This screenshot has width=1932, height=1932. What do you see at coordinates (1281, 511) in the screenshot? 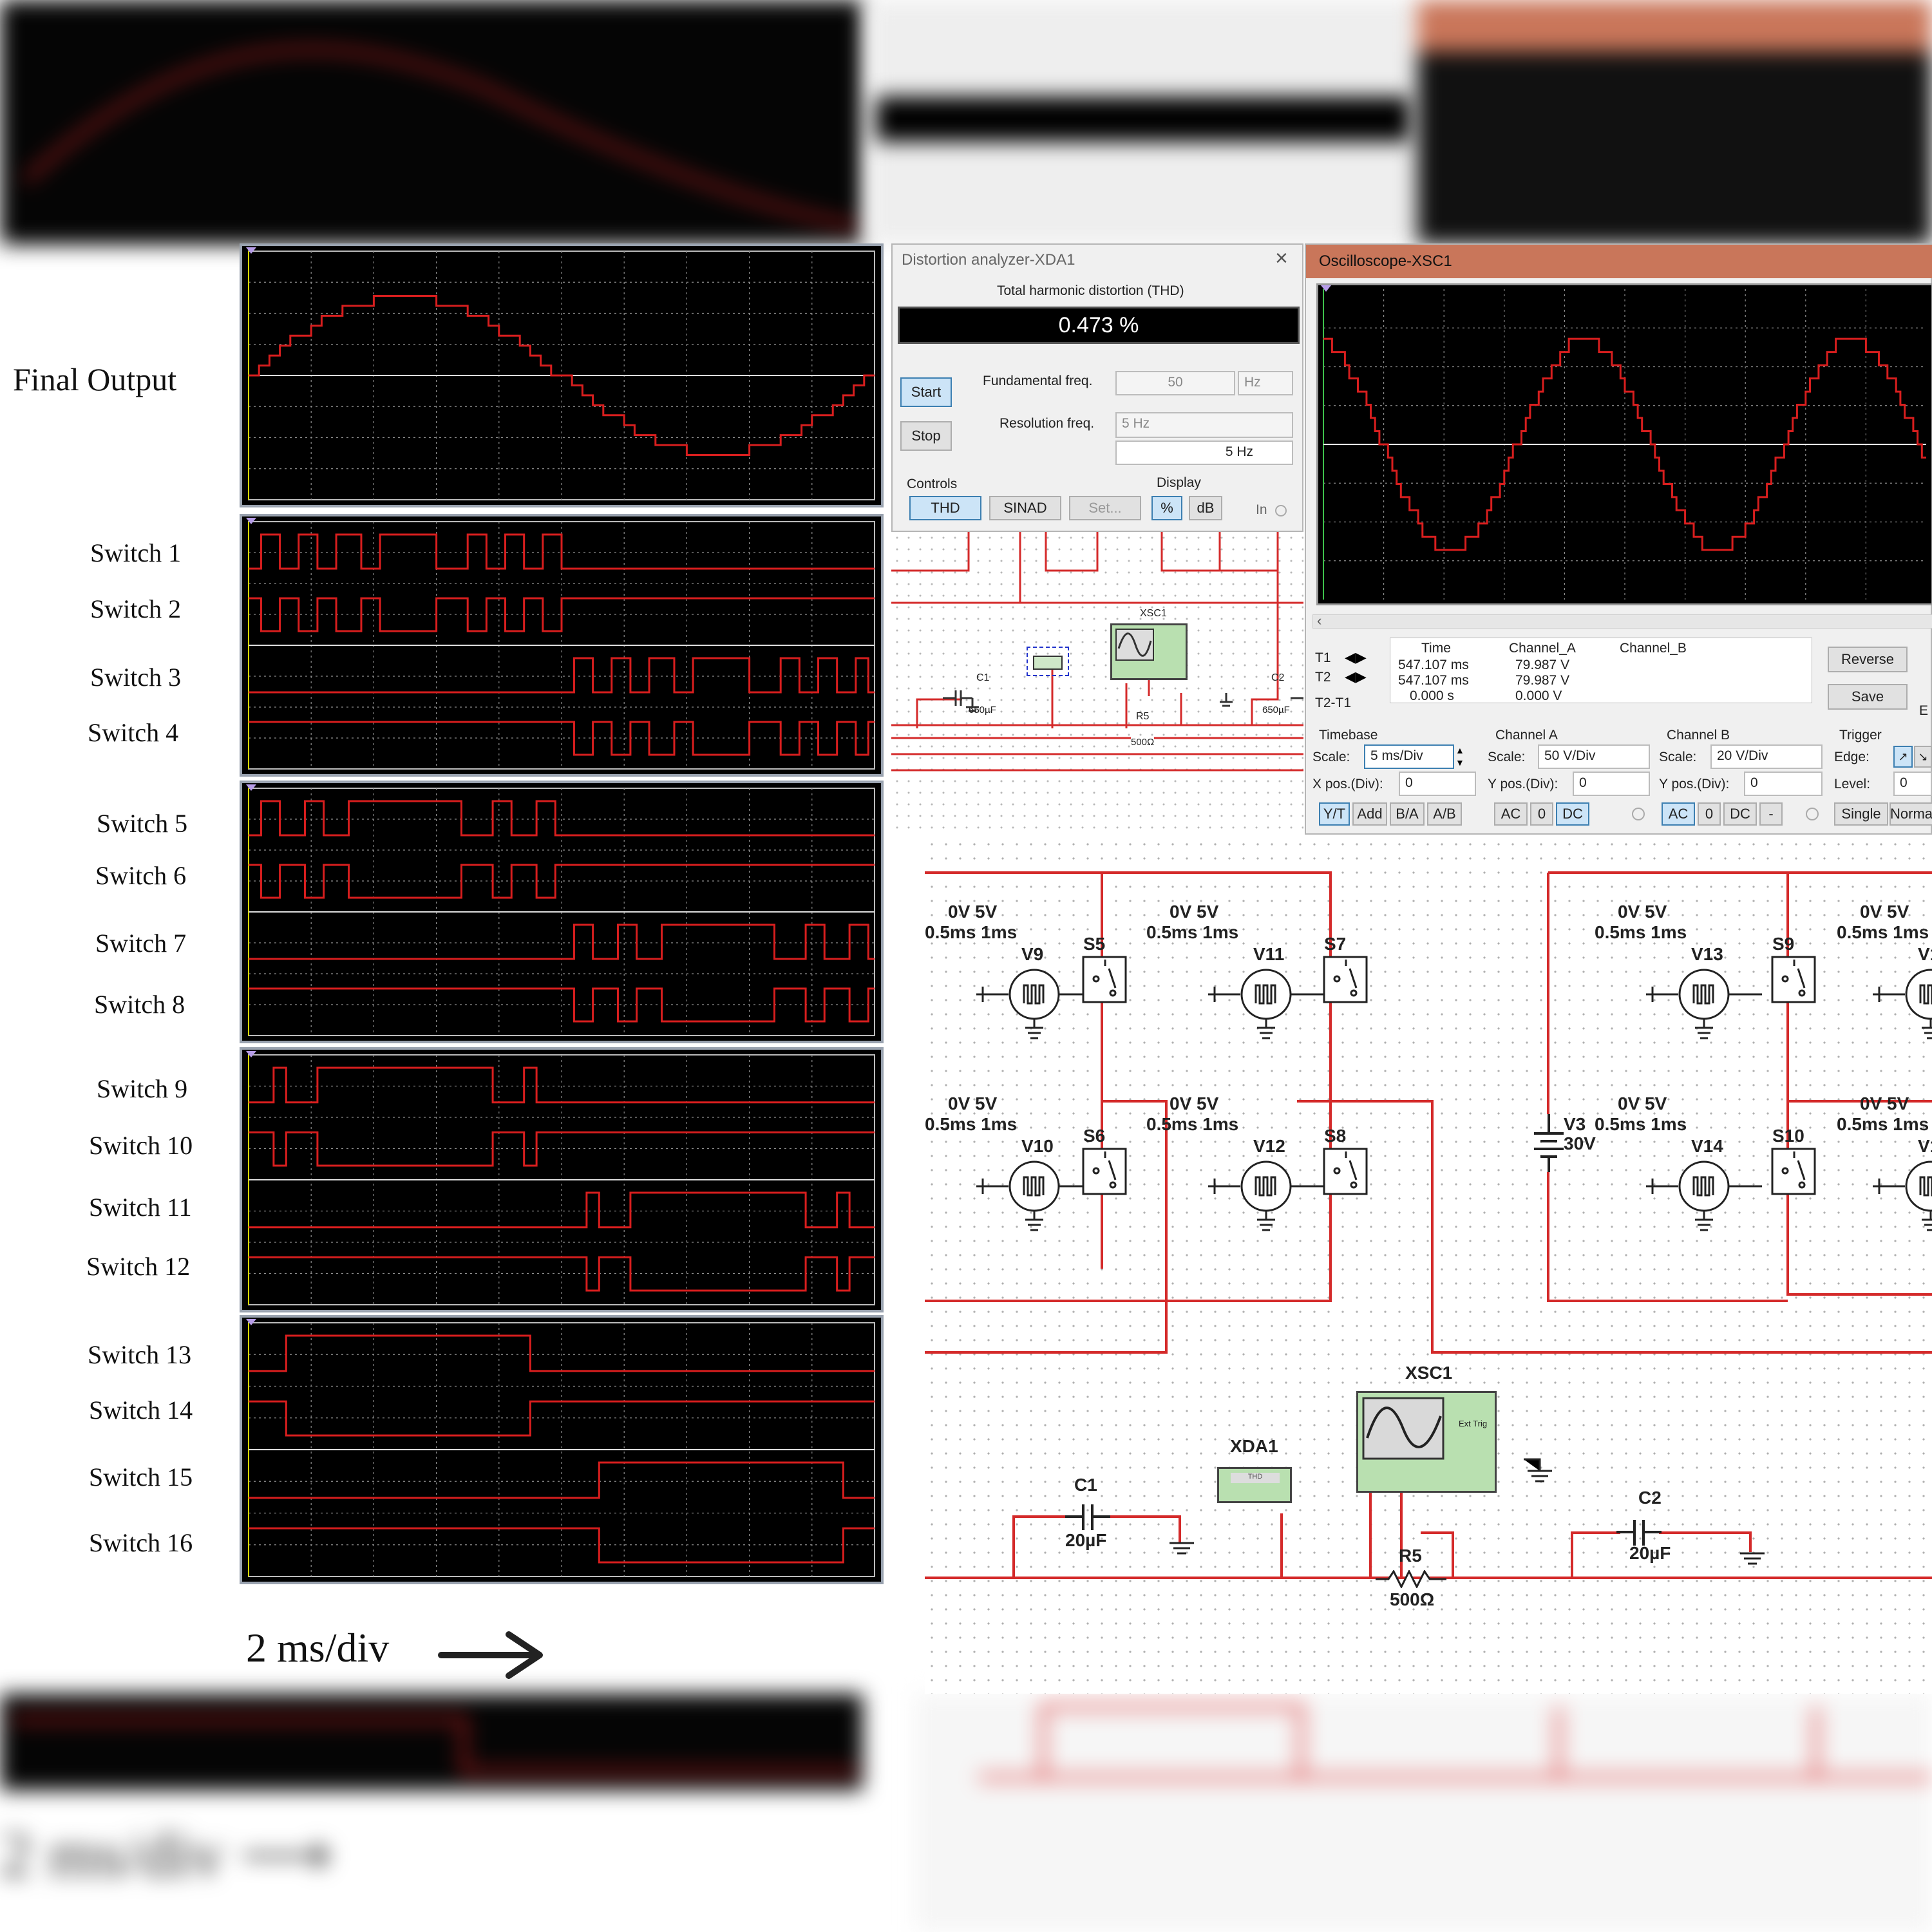
I see `in-terminal-icon` at bounding box center [1281, 511].